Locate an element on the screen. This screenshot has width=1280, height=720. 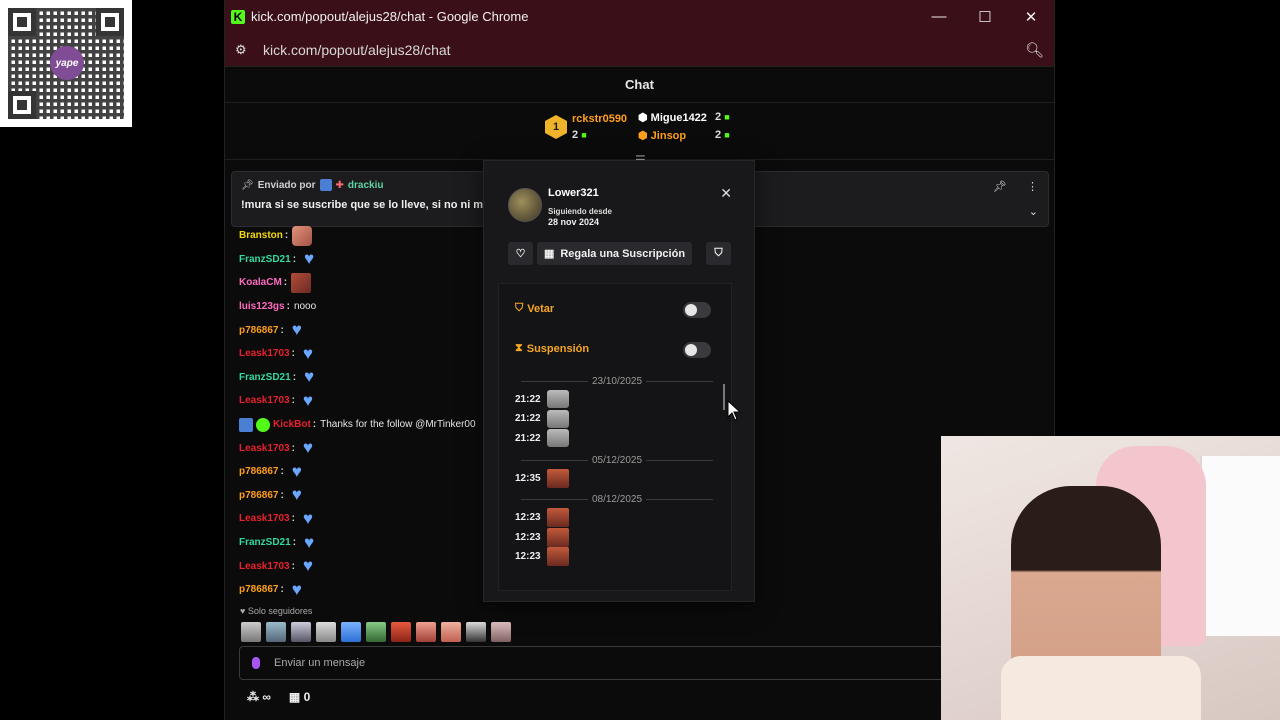
mic-icon is located at coordinates (256, 663).